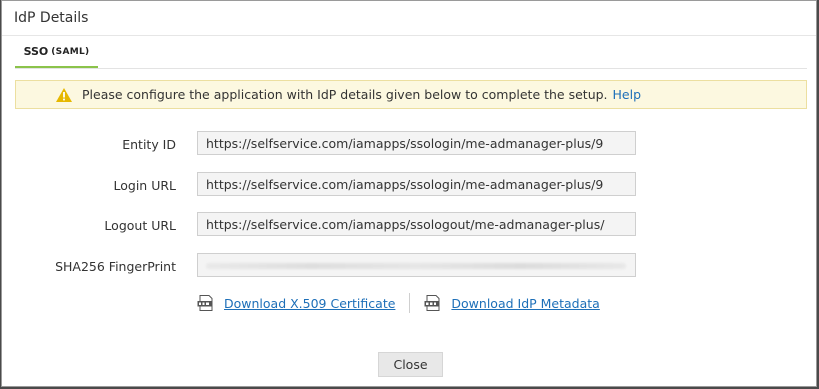 The height and width of the screenshot is (389, 819). What do you see at coordinates (410, 364) in the screenshot?
I see `close-button: Close` at bounding box center [410, 364].